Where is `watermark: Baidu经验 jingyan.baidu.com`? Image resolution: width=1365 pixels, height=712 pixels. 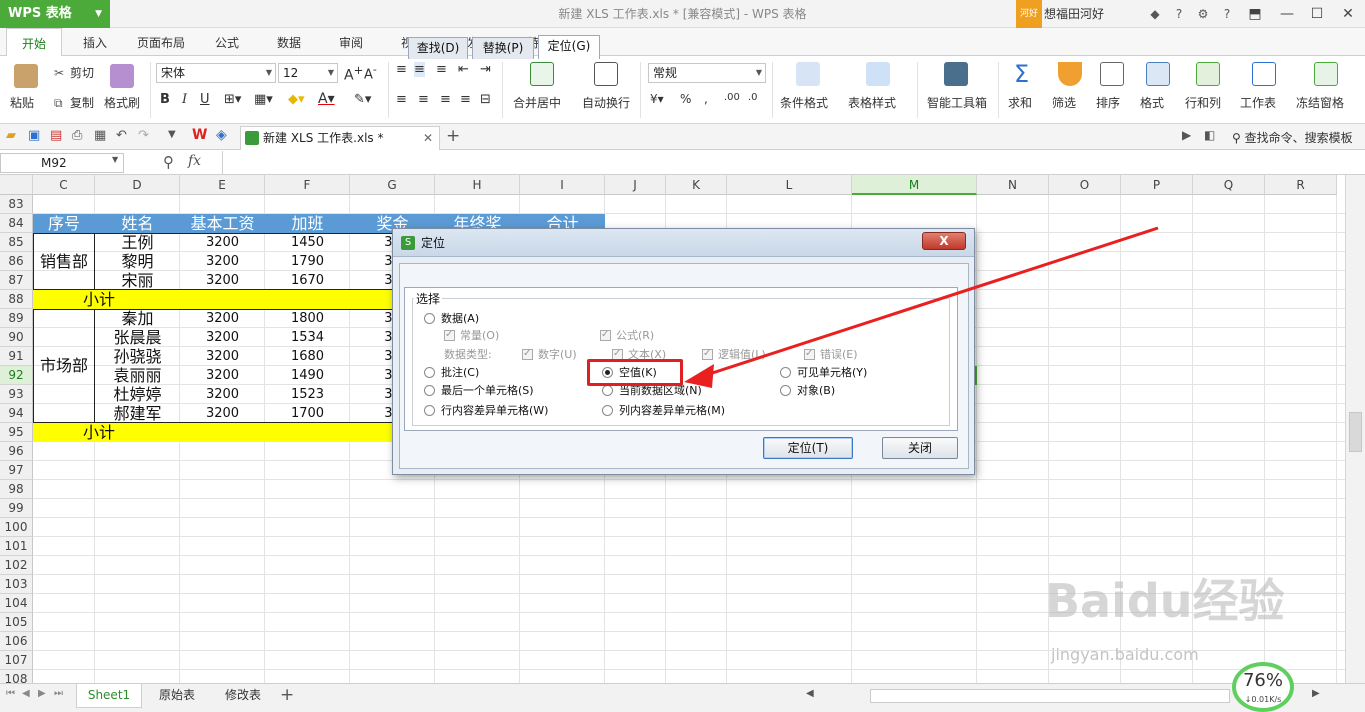
watermark: Baidu经验 jingyan.baidu.com is located at coordinates (1175, 615).